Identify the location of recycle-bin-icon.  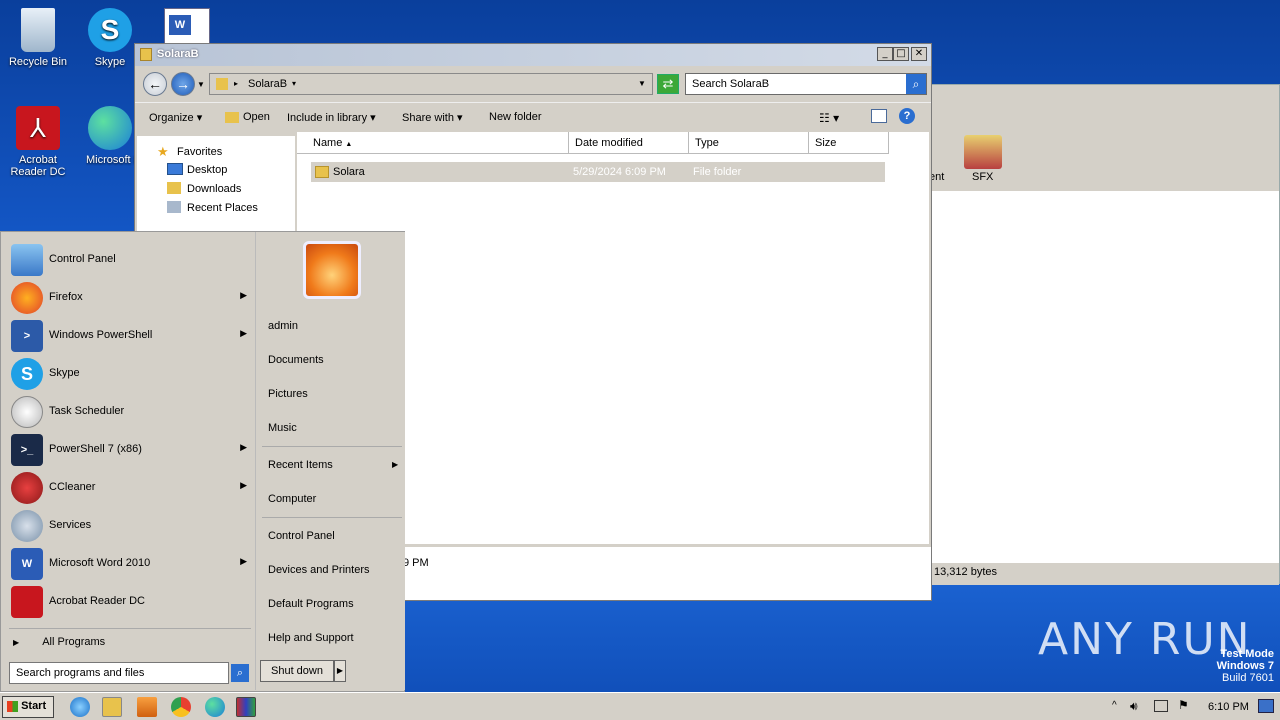
(38, 30).